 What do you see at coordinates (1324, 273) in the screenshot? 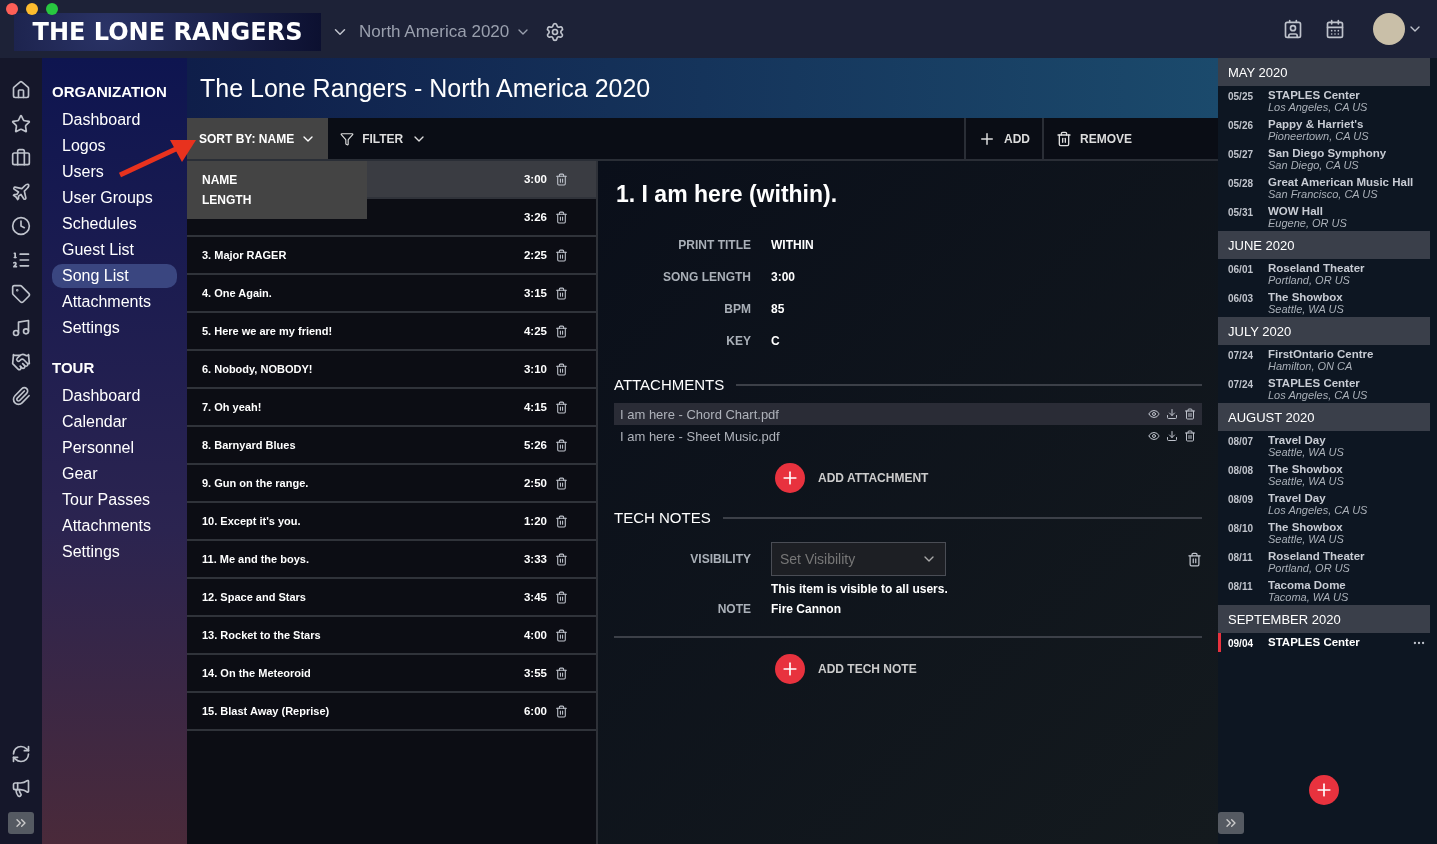
I see `schedule-event: 06/01 Roseland Theater Portland, OR US` at bounding box center [1324, 273].